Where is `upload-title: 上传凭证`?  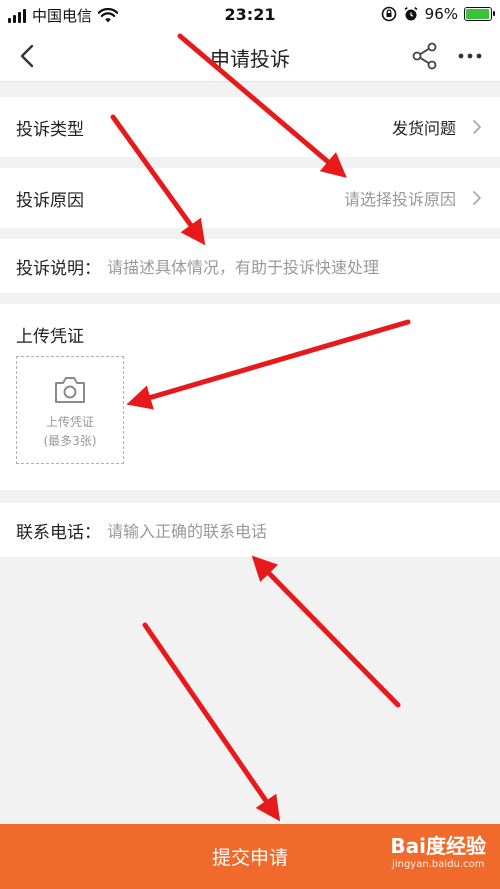 upload-title: 上传凭证 is located at coordinates (50, 337).